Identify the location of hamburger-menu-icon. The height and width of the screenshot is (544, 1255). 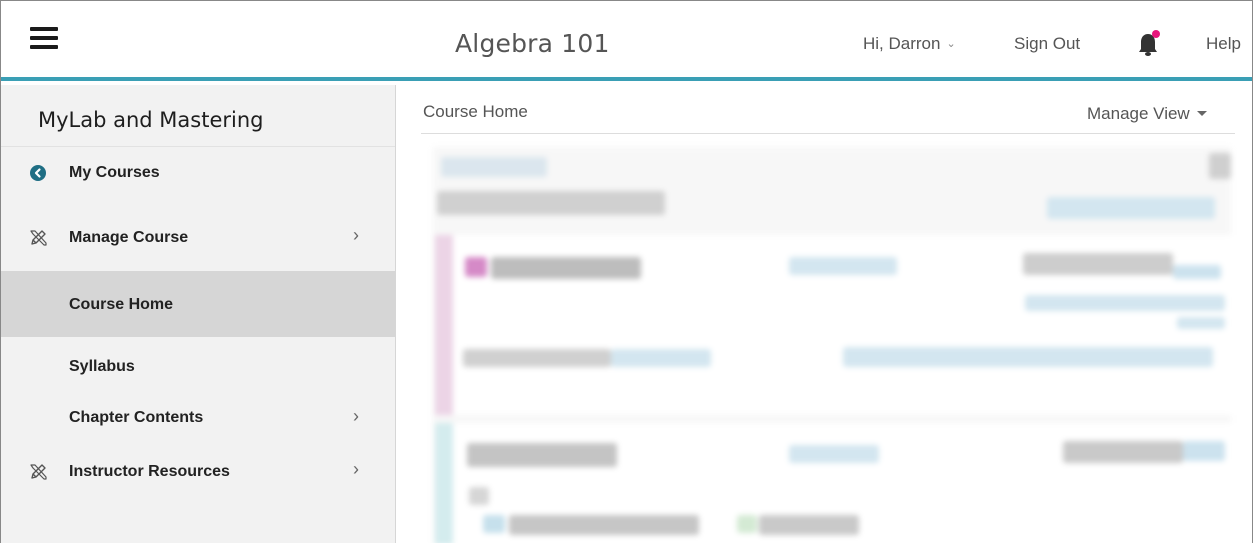
(44, 38).